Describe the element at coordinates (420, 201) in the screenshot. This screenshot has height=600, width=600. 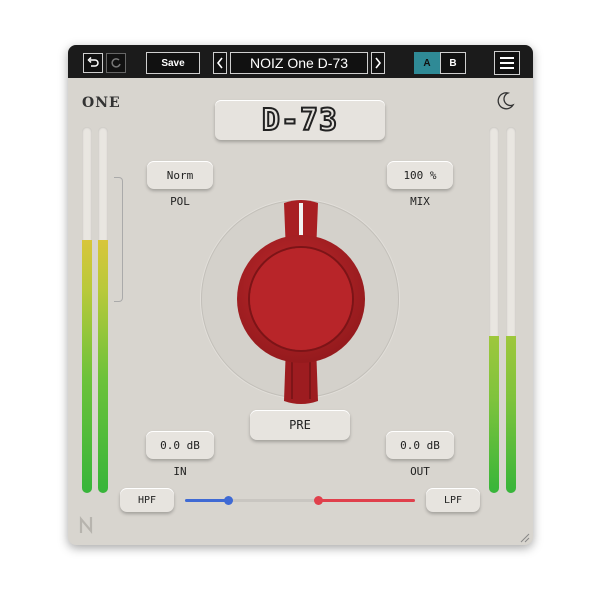
I see `mix-label: MIX` at that location.